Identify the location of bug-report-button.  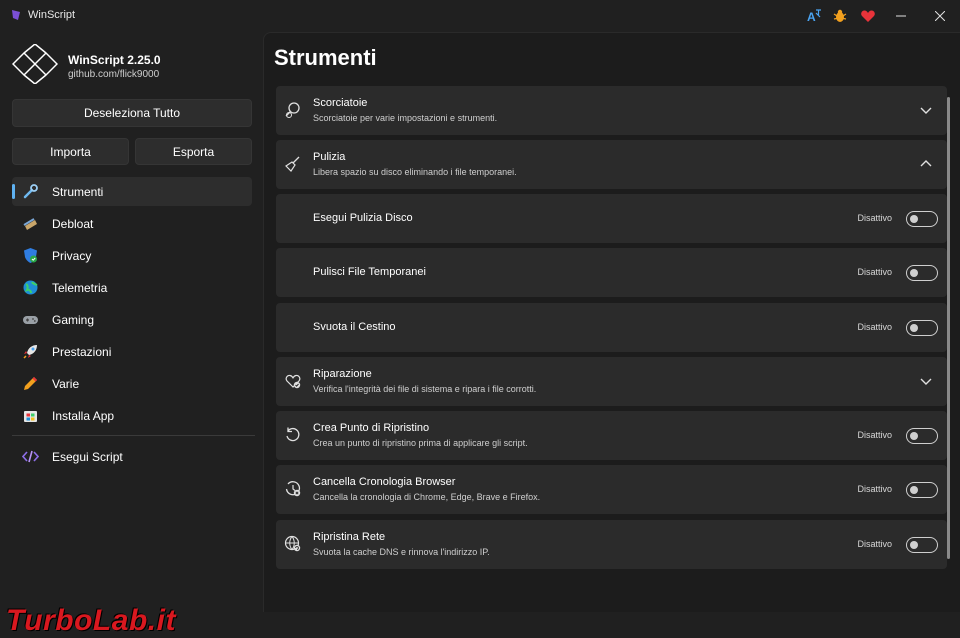
(840, 16).